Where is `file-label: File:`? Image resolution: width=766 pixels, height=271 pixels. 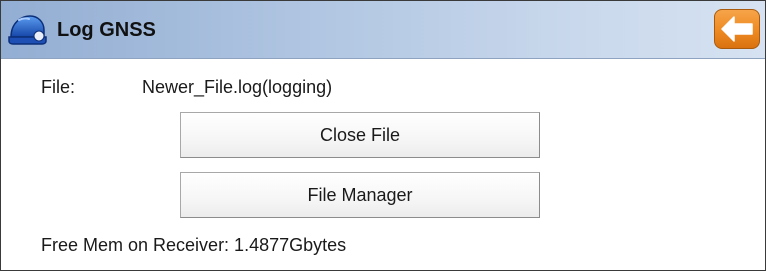
file-label: File: is located at coordinates (58, 87).